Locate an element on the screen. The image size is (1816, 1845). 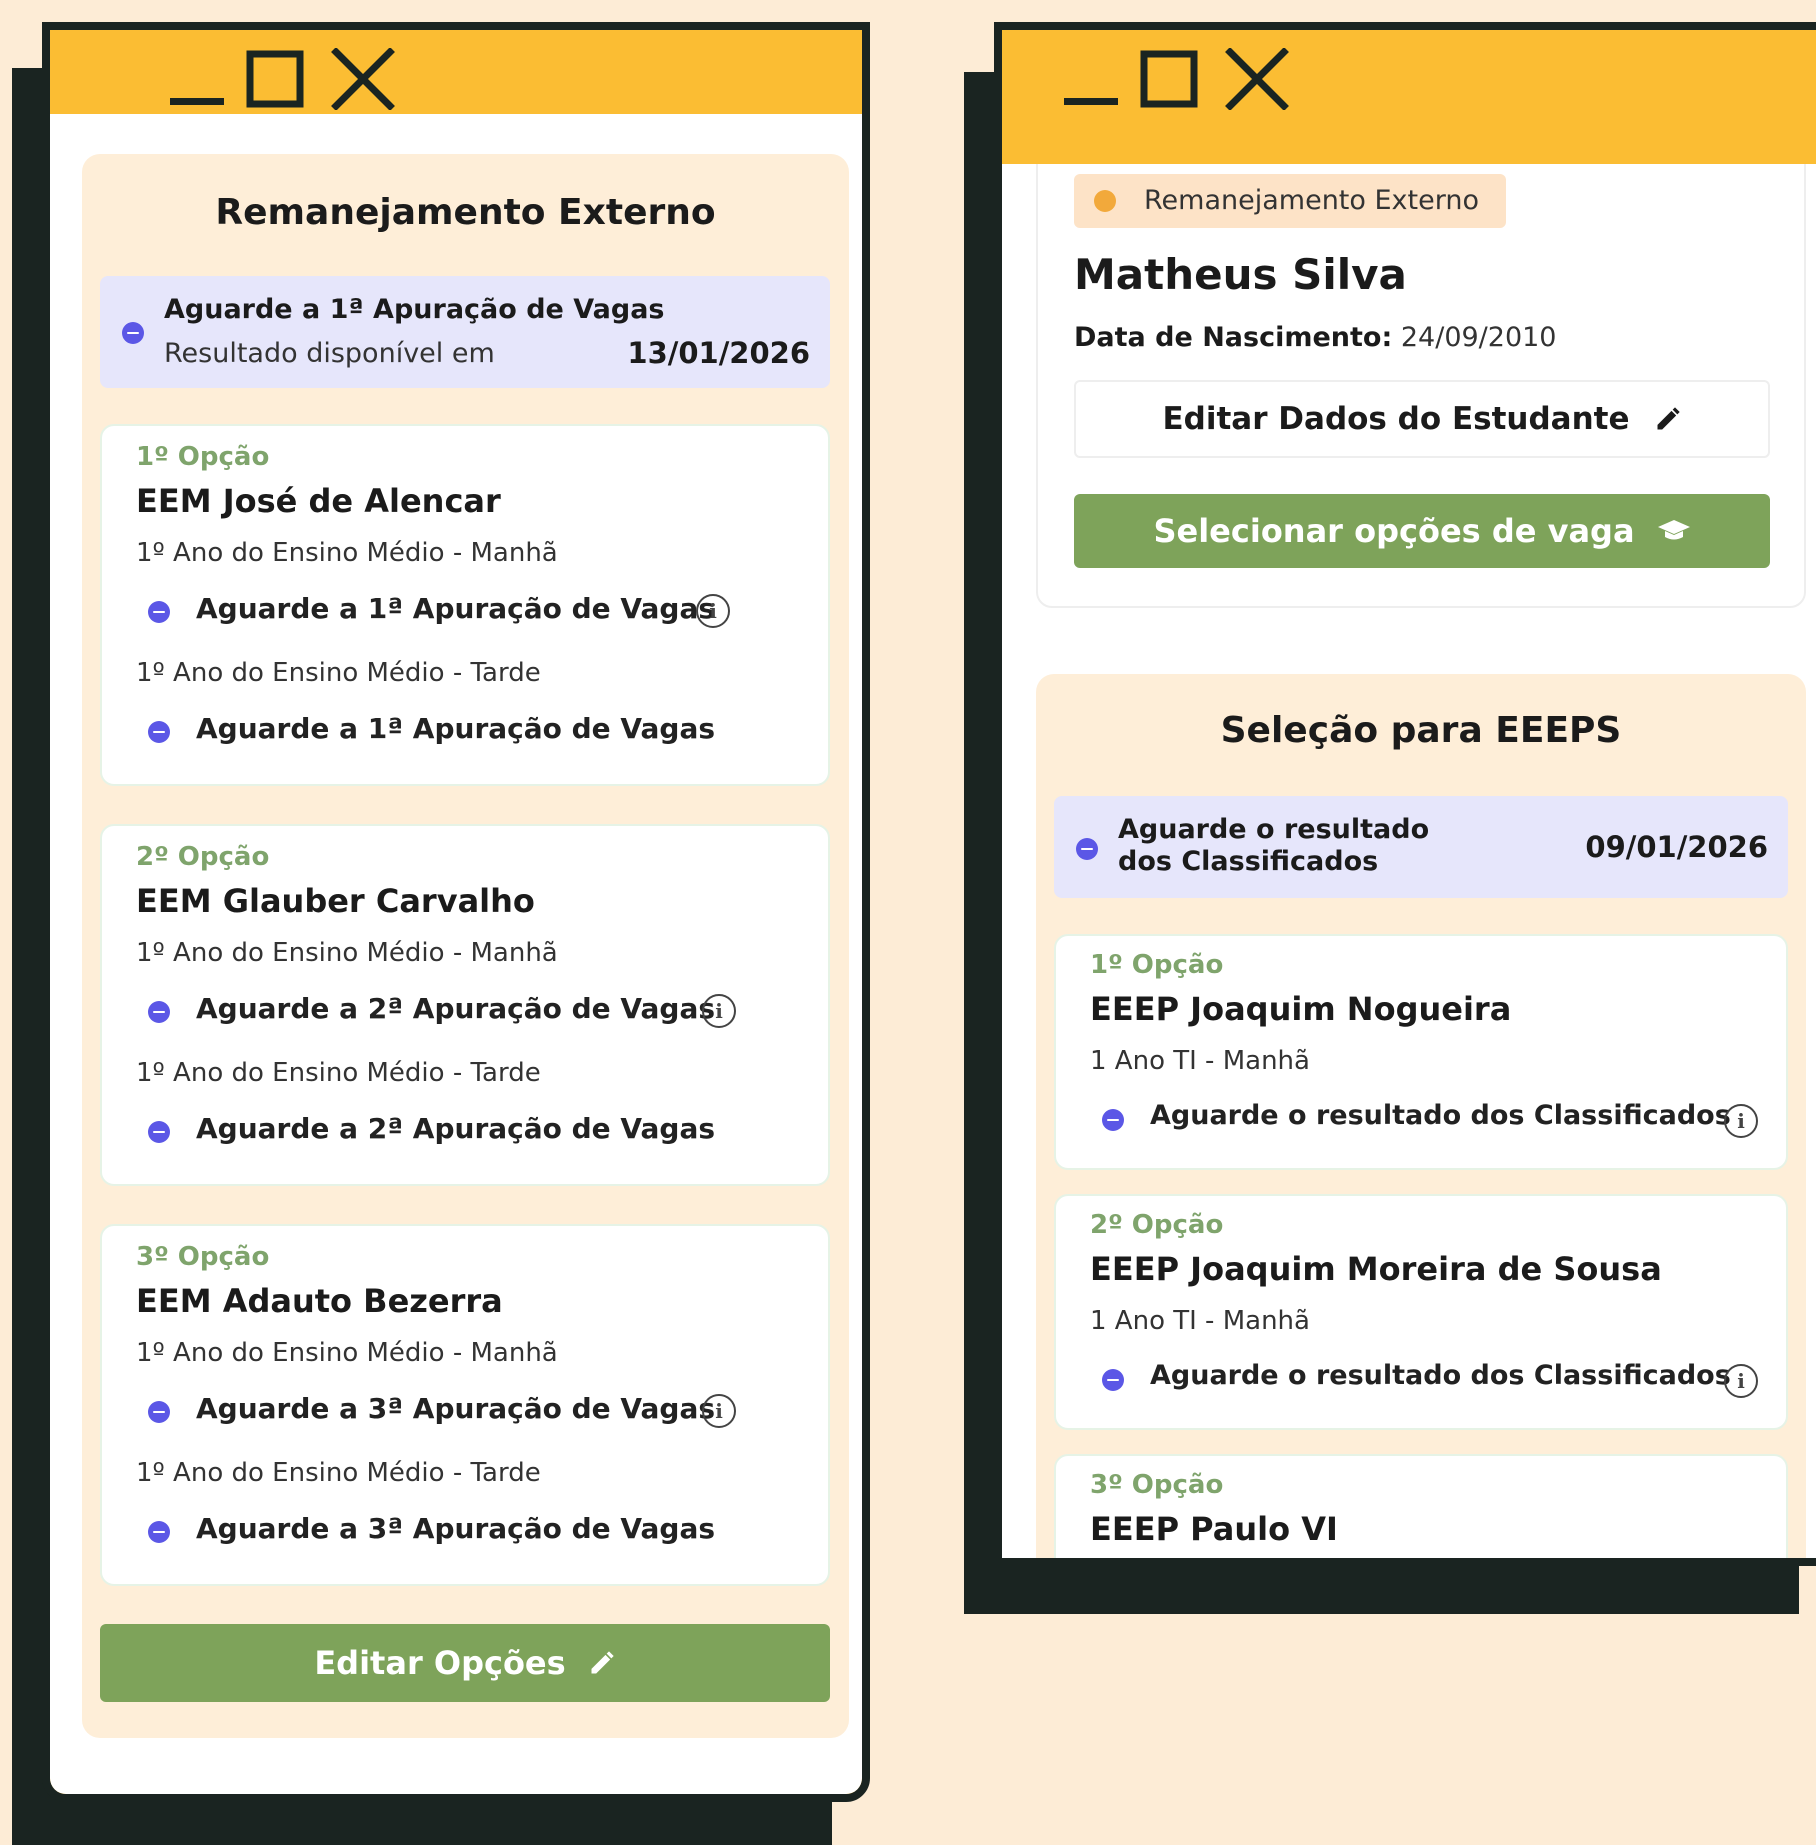
notice-date: 09/01/2026 is located at coordinates (1676, 847).